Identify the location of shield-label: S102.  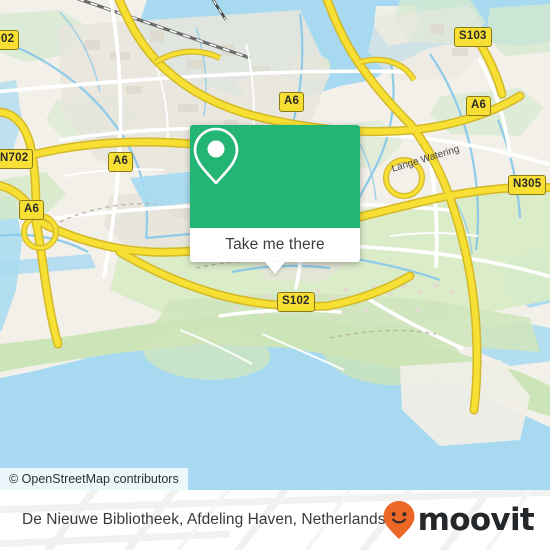
(296, 300).